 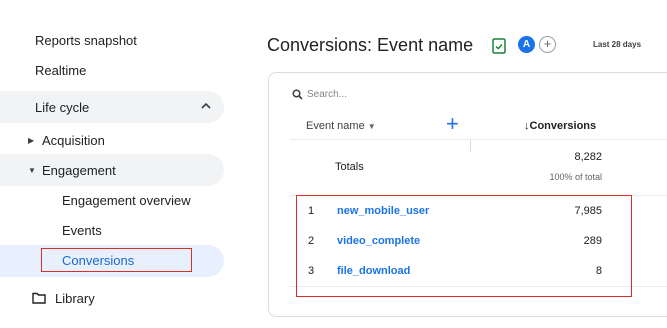 I want to click on sidebar-item-events: Events, so click(x=82, y=230).